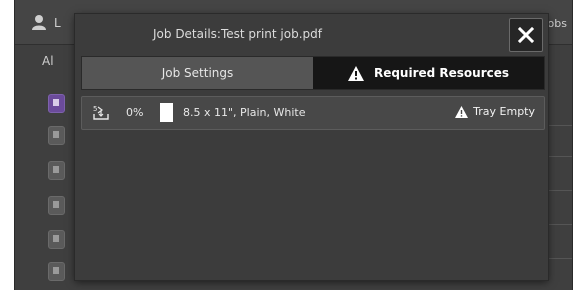 The image size is (581, 290). Describe the element at coordinates (441, 73) in the screenshot. I see `tab-required-resources-label: Required Resources` at that location.